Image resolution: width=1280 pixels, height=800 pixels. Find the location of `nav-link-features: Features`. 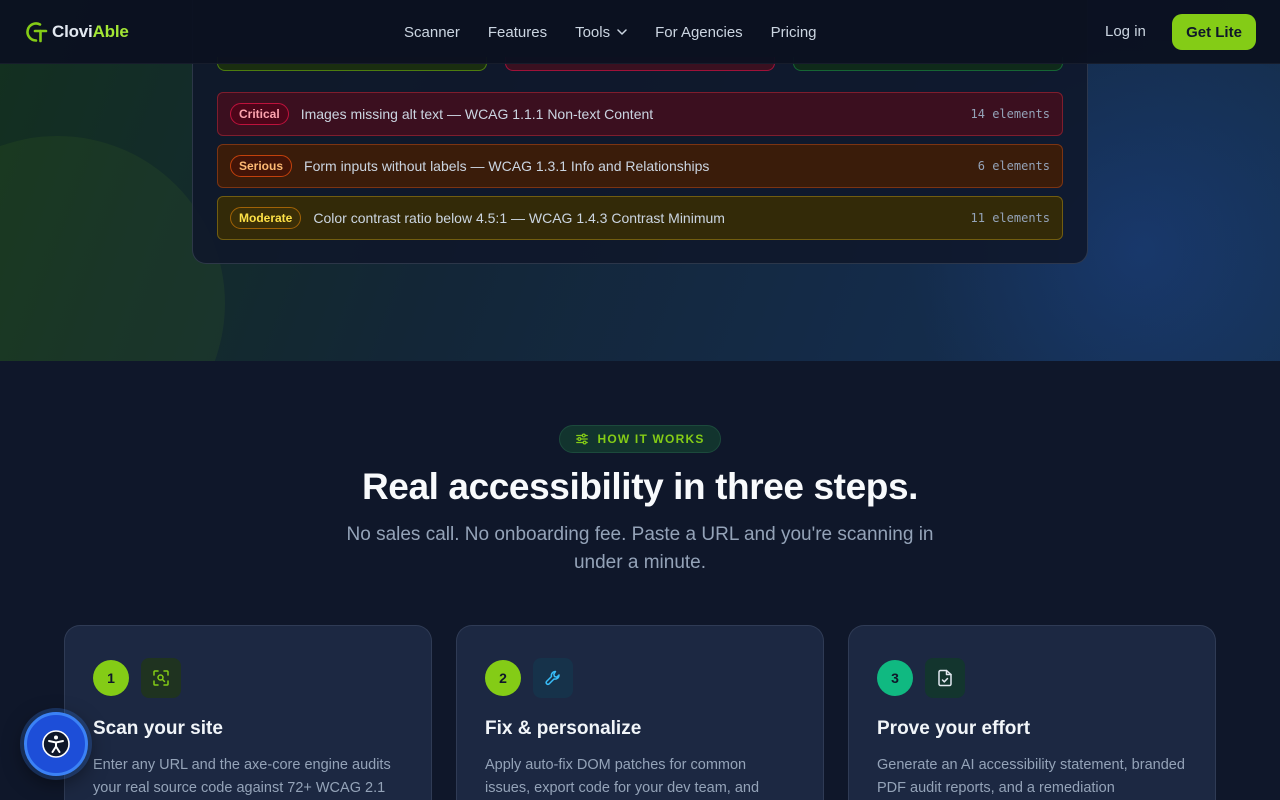

nav-link-features: Features is located at coordinates (517, 32).